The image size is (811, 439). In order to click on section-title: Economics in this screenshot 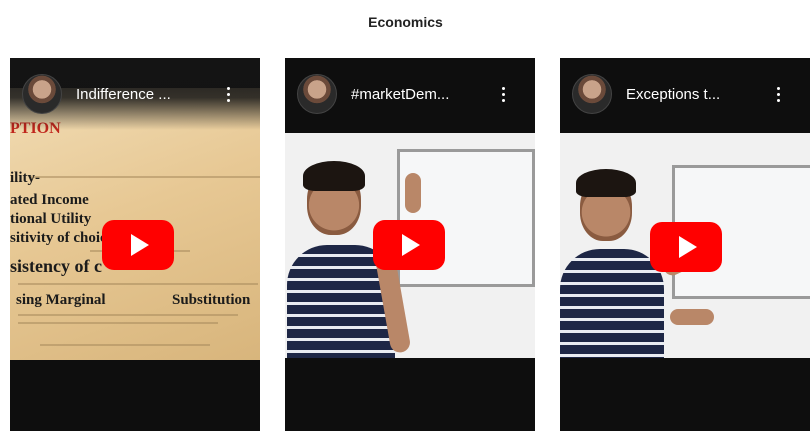, I will do `click(405, 22)`.